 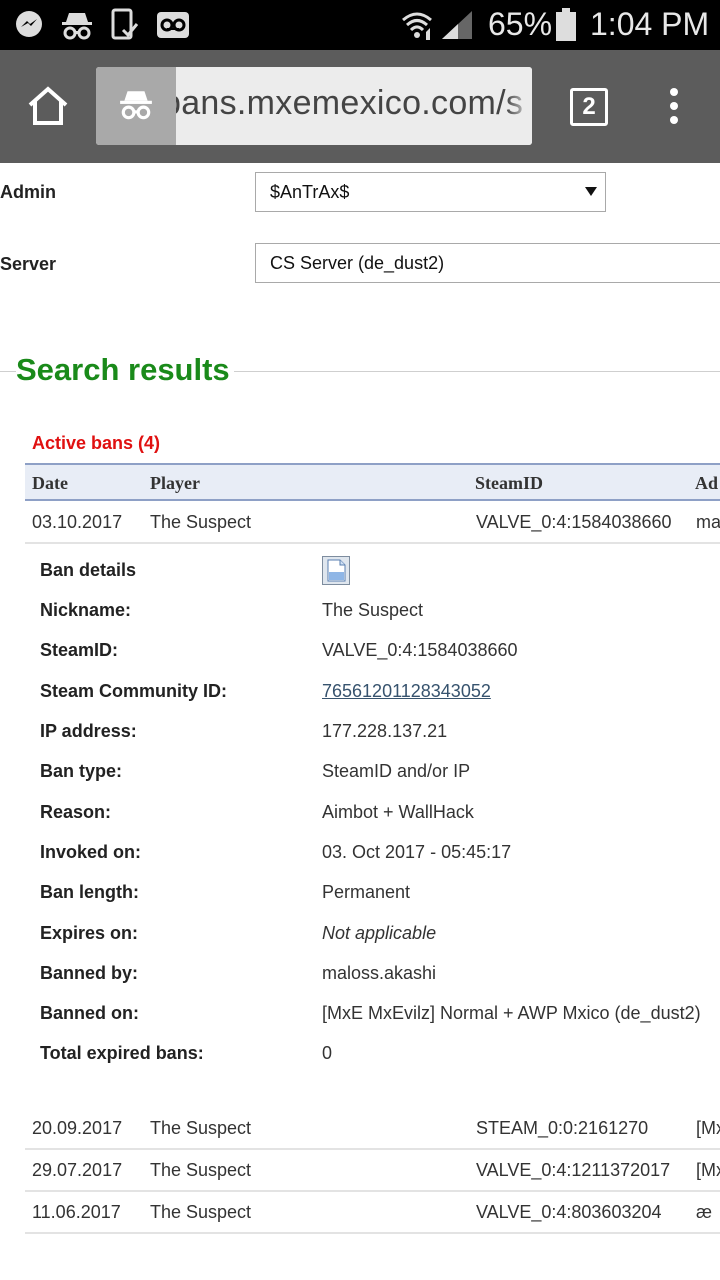 What do you see at coordinates (29, 24) in the screenshot?
I see `messenger-icon` at bounding box center [29, 24].